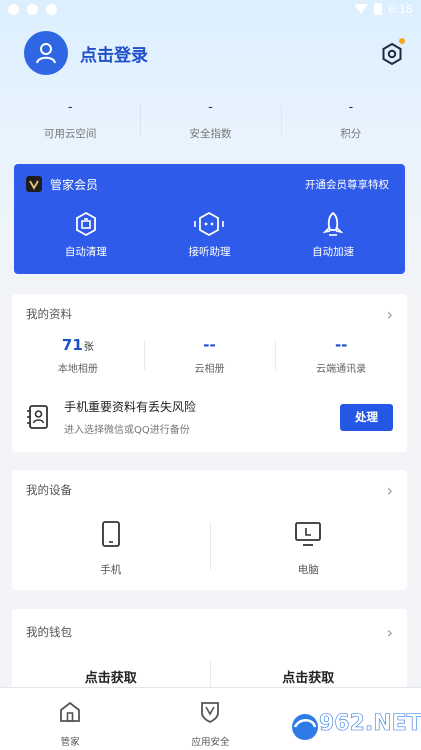  I want to click on gear-icon, so click(392, 54).